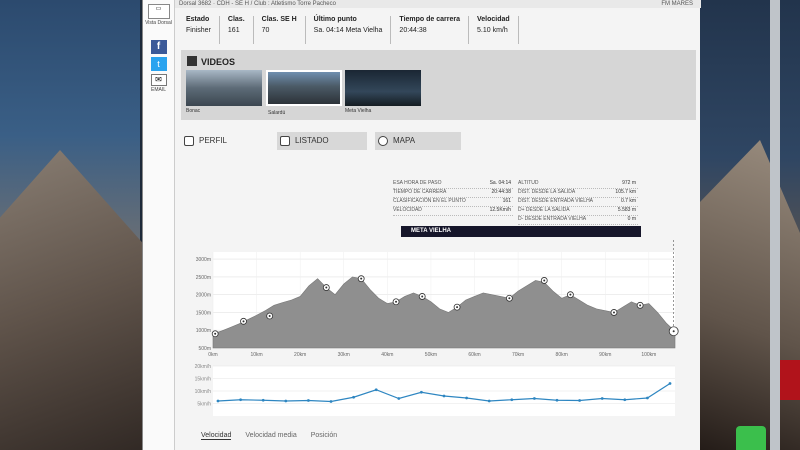 The image size is (800, 450). Describe the element at coordinates (417, 183) in the screenshot. I see `info-key: ESA HORA DE PASO` at that location.